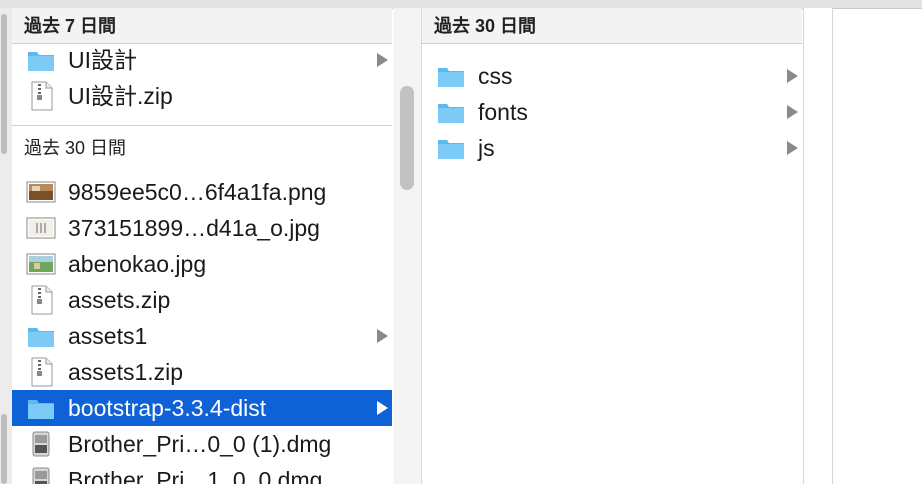 This screenshot has width=922, height=484. What do you see at coordinates (194, 228) in the screenshot?
I see `item-label: 373151899…d41a_o.jpg` at bounding box center [194, 228].